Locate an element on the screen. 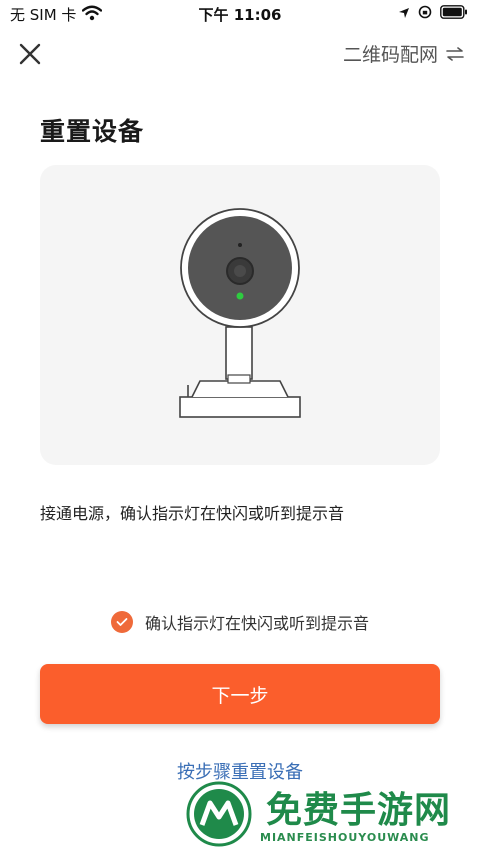 The width and height of the screenshot is (480, 853). indicator-light is located at coordinates (240, 296).